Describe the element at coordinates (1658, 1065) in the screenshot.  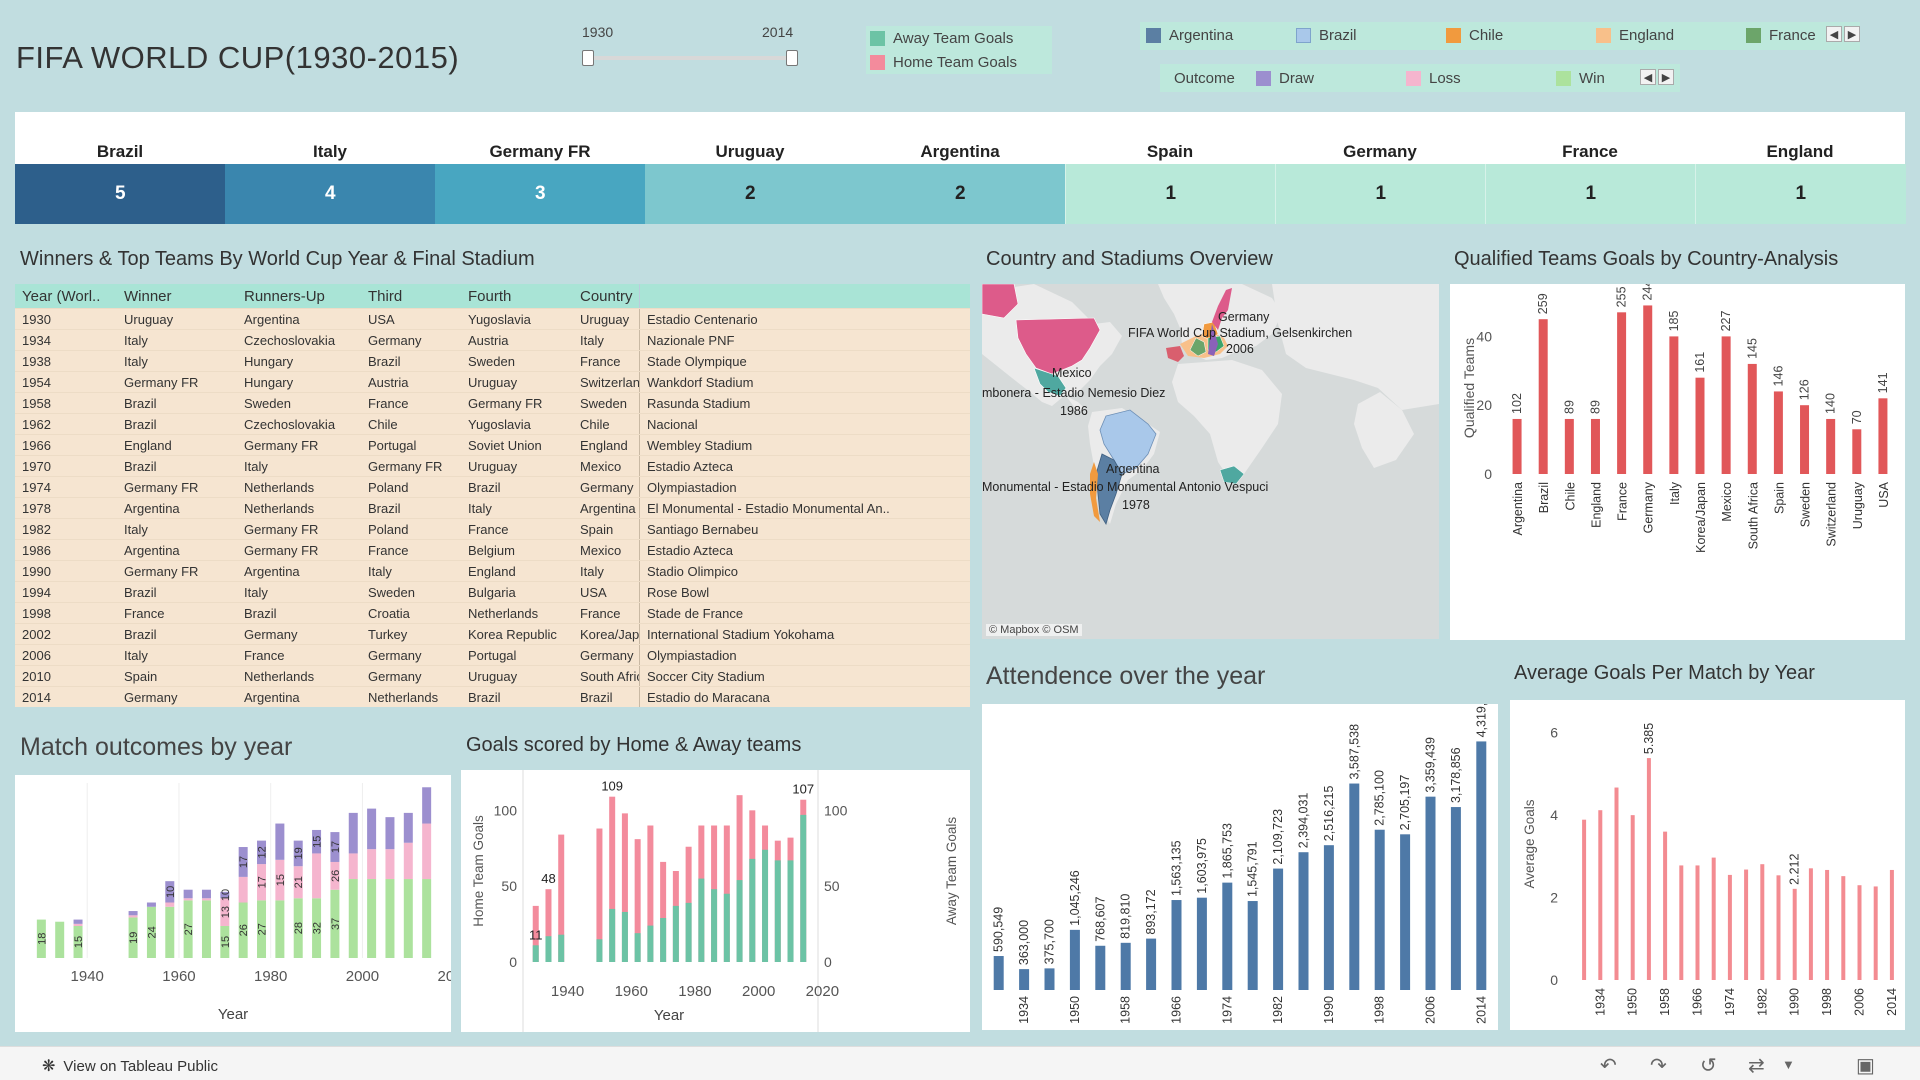
I see `redo-icon: ↷` at that location.